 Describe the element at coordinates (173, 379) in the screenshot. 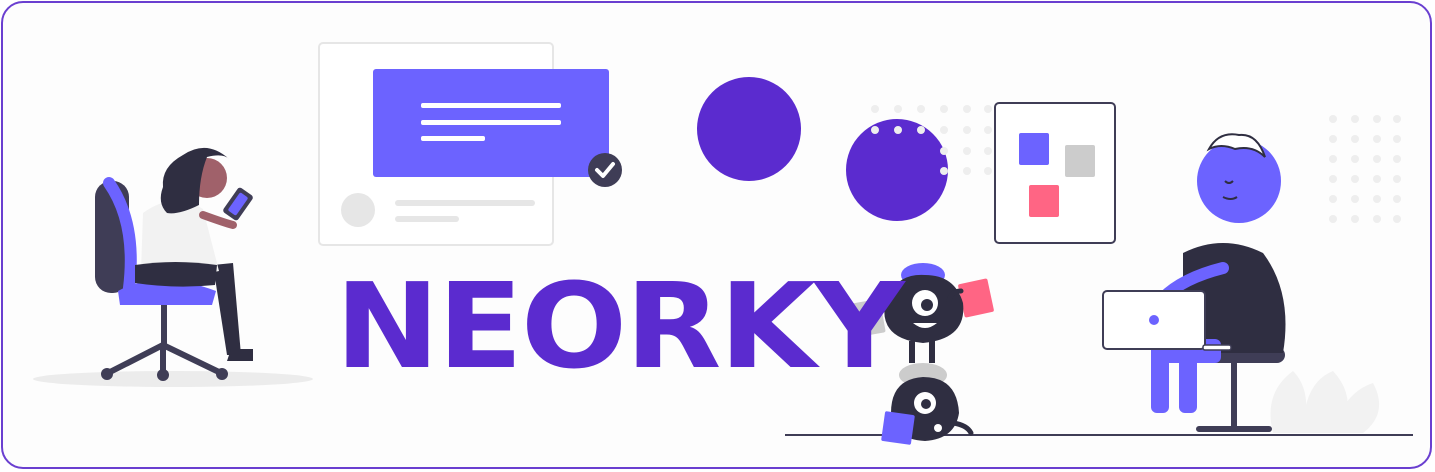

I see `floor-shadow` at that location.